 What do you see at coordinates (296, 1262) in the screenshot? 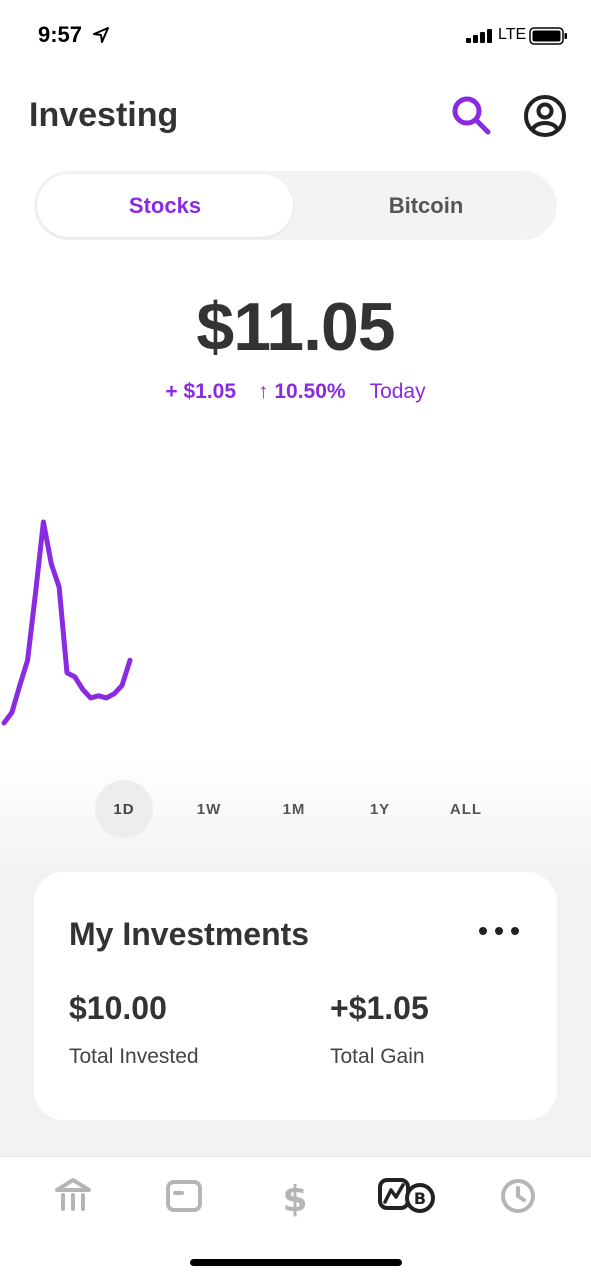
I see `home-indicator` at bounding box center [296, 1262].